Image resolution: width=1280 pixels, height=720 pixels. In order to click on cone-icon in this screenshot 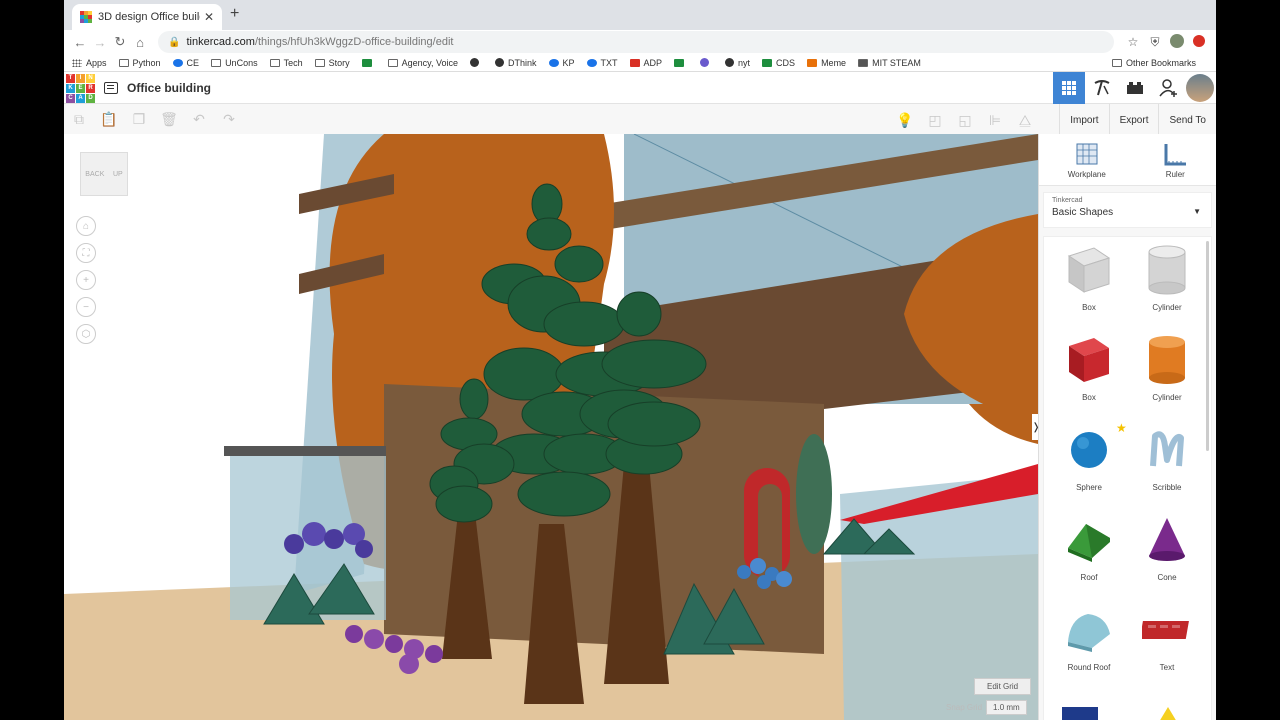, I will do `click(1167, 539)`.